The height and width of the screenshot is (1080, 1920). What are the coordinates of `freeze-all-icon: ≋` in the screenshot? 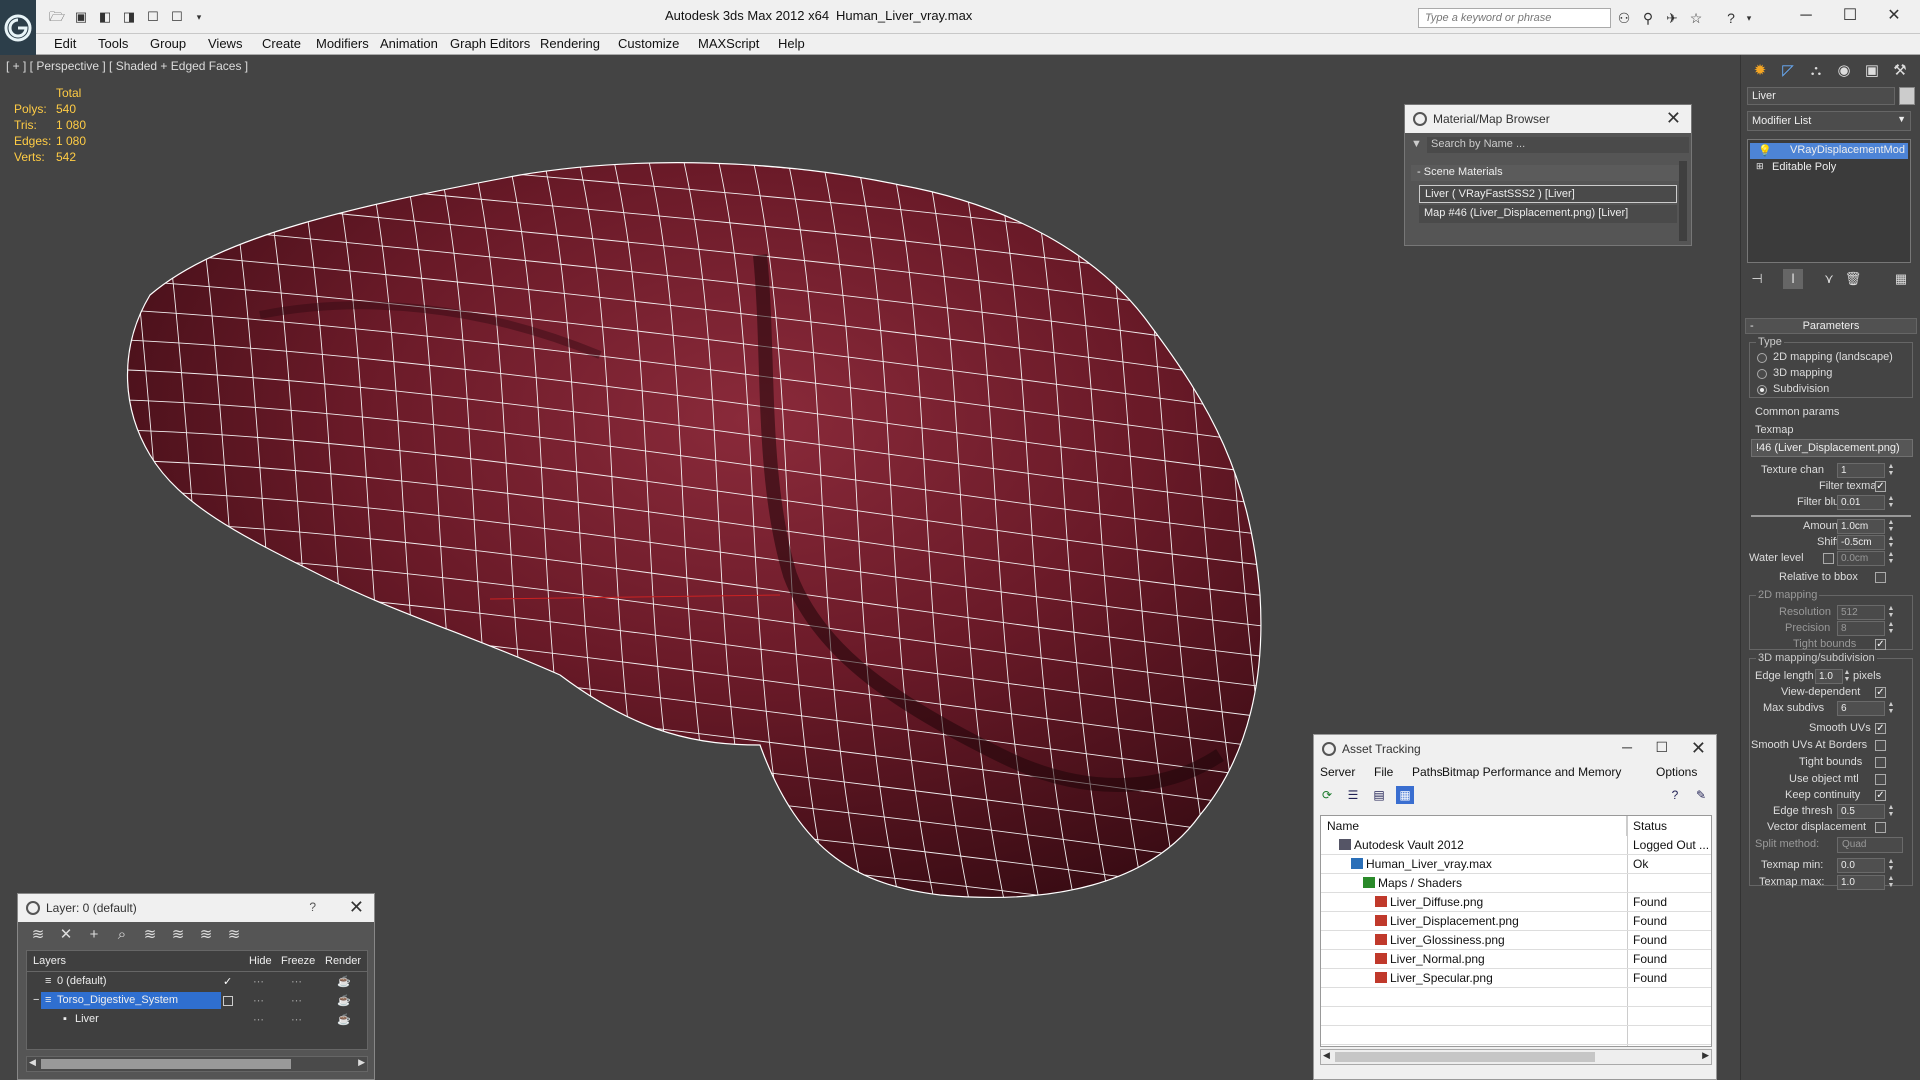 It's located at (234, 935).